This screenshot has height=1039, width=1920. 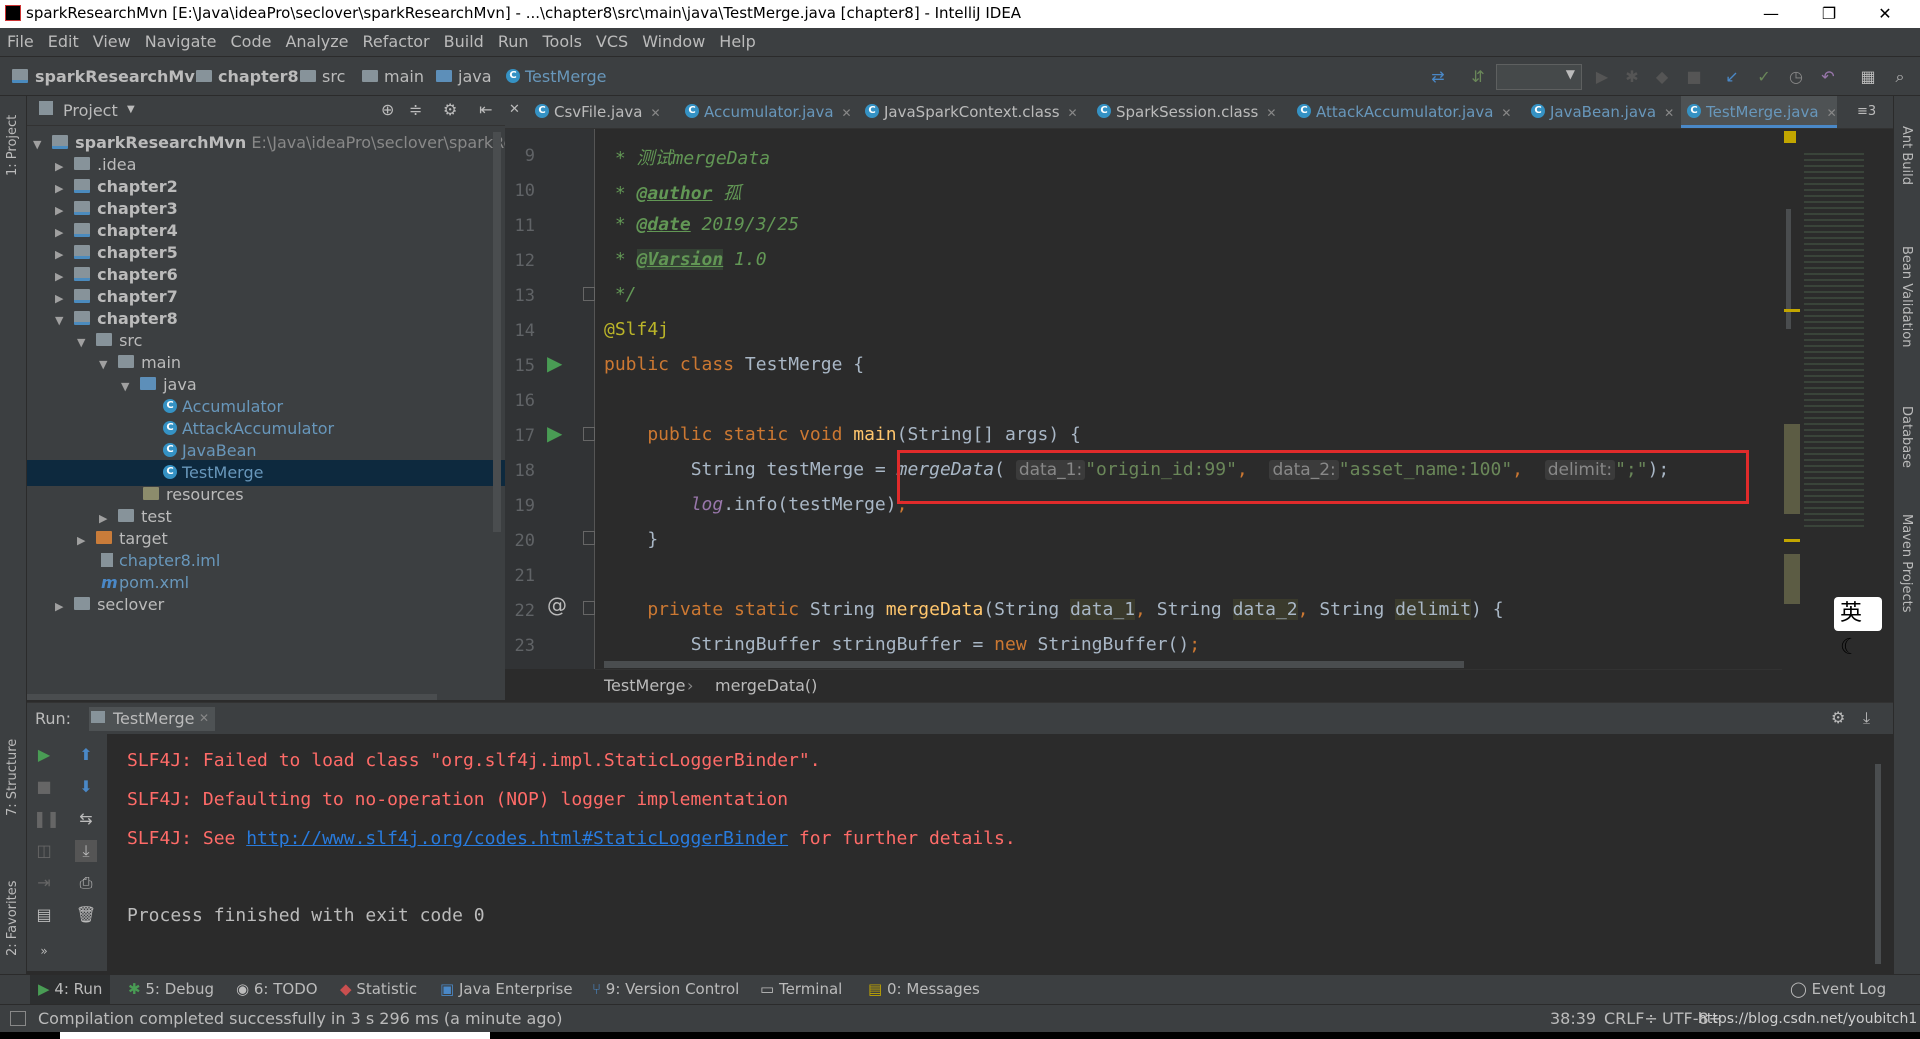 I want to click on tool-messages: ▤ 0: Messages, so click(x=924, y=989).